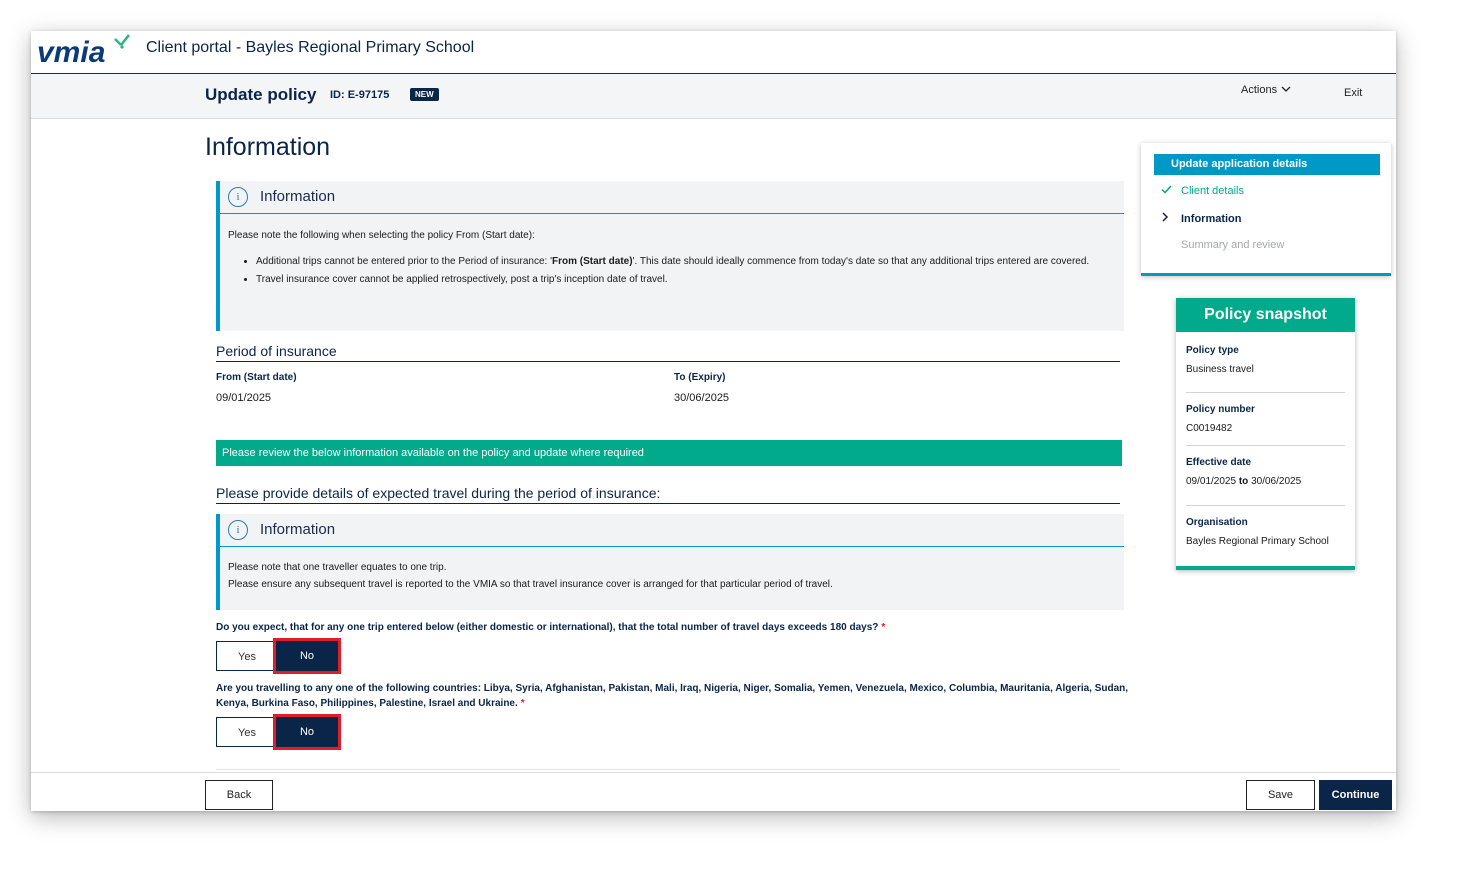 The image size is (1458, 874). I want to click on actions-menu: Actions, so click(1266, 90).